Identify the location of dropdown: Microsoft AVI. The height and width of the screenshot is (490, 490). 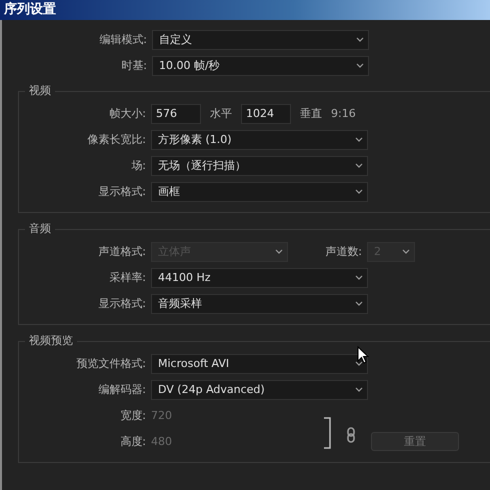
(259, 364).